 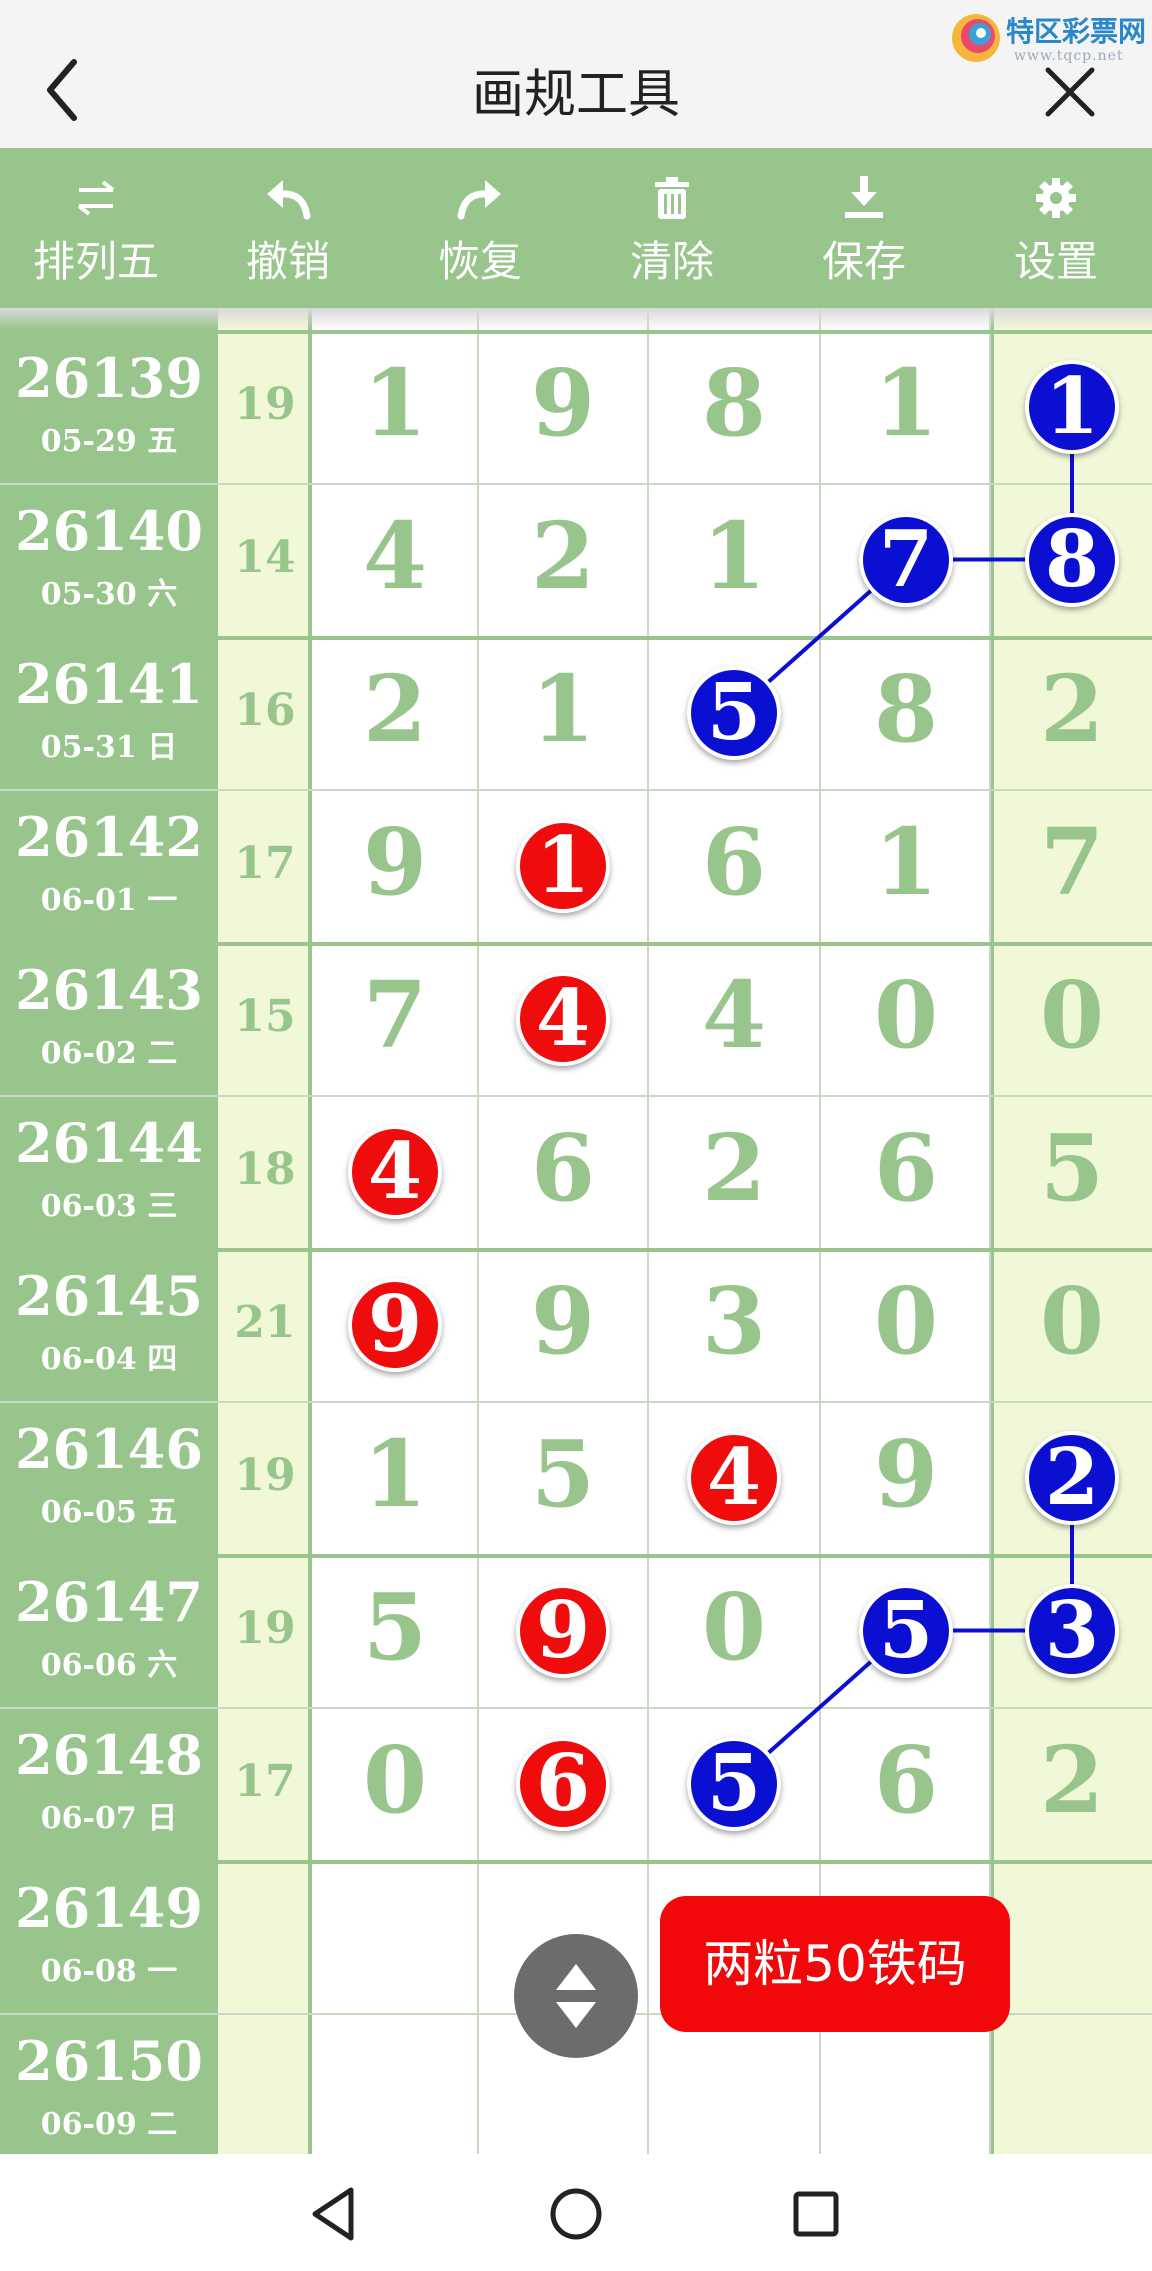 What do you see at coordinates (906, 559) in the screenshot?
I see `blue-ball: 7` at bounding box center [906, 559].